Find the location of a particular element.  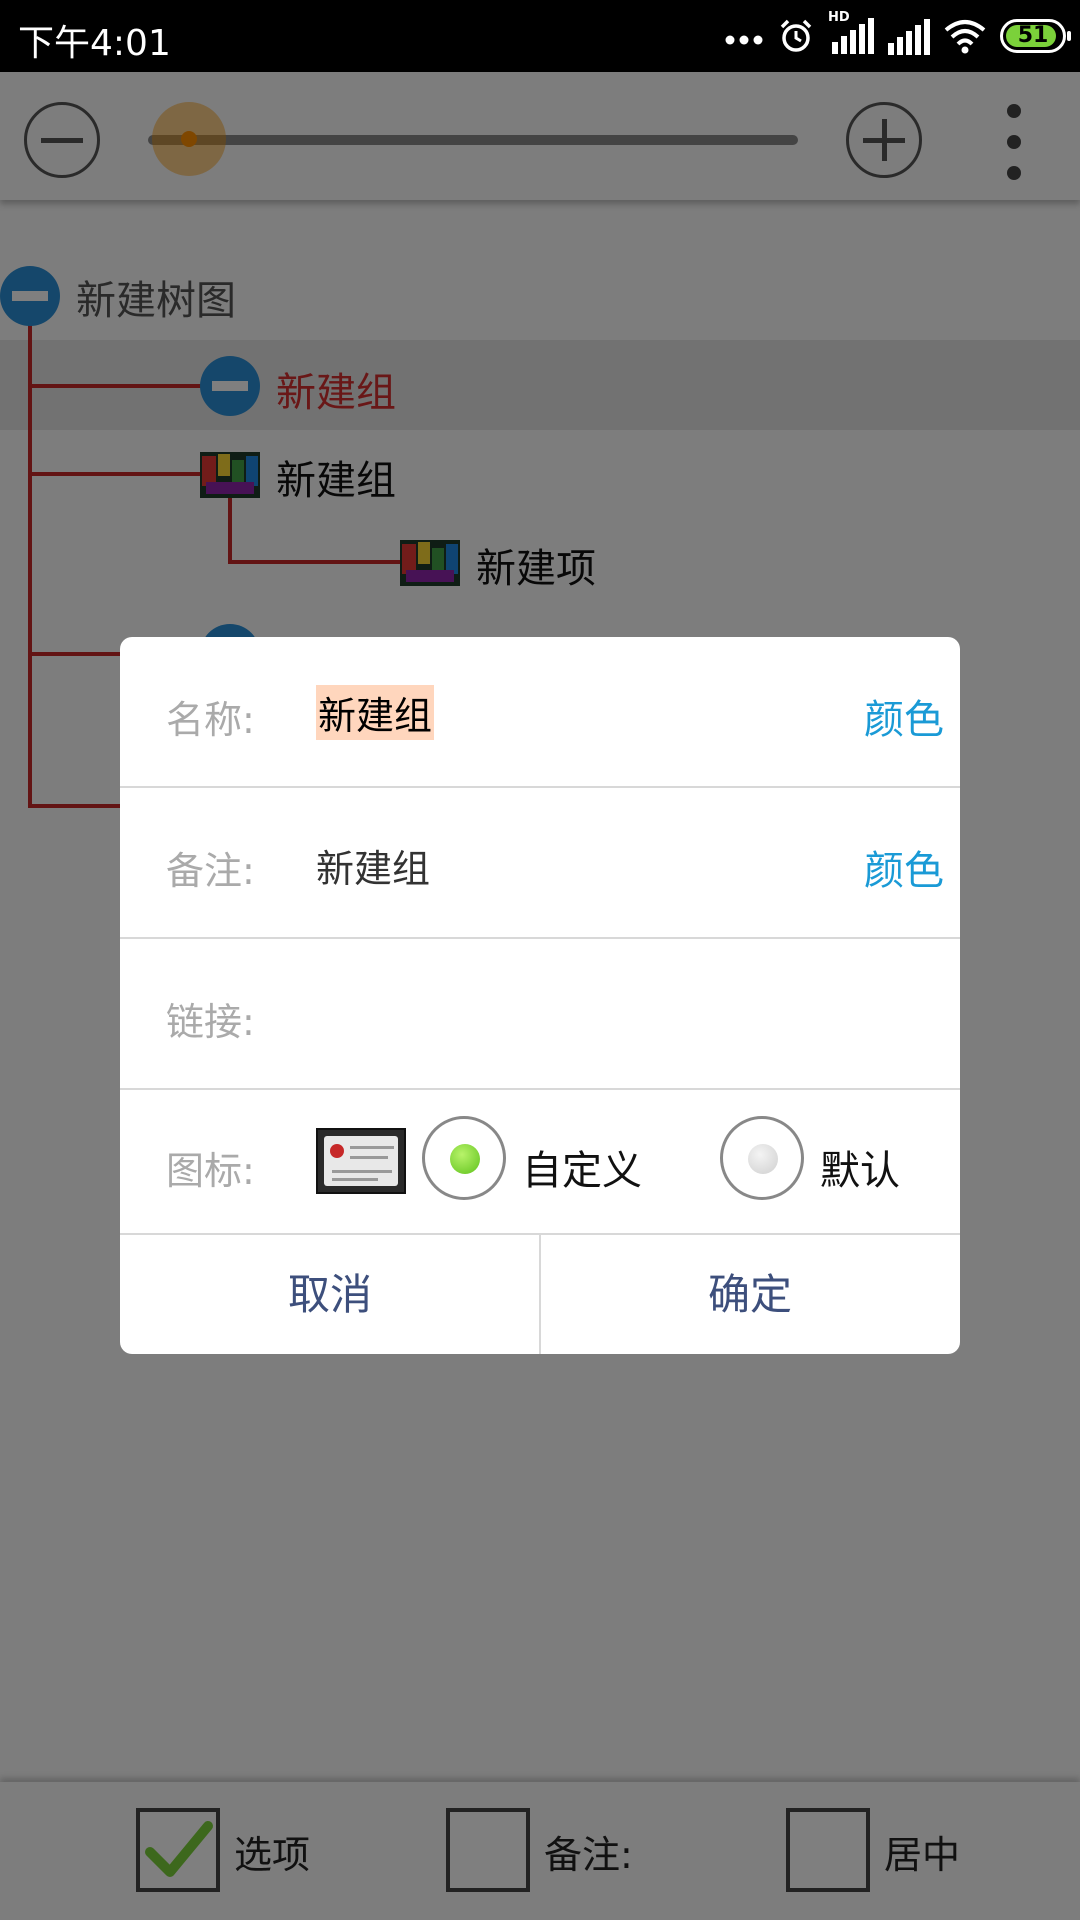

status-icons: HD 51 is located at coordinates (897, 35).